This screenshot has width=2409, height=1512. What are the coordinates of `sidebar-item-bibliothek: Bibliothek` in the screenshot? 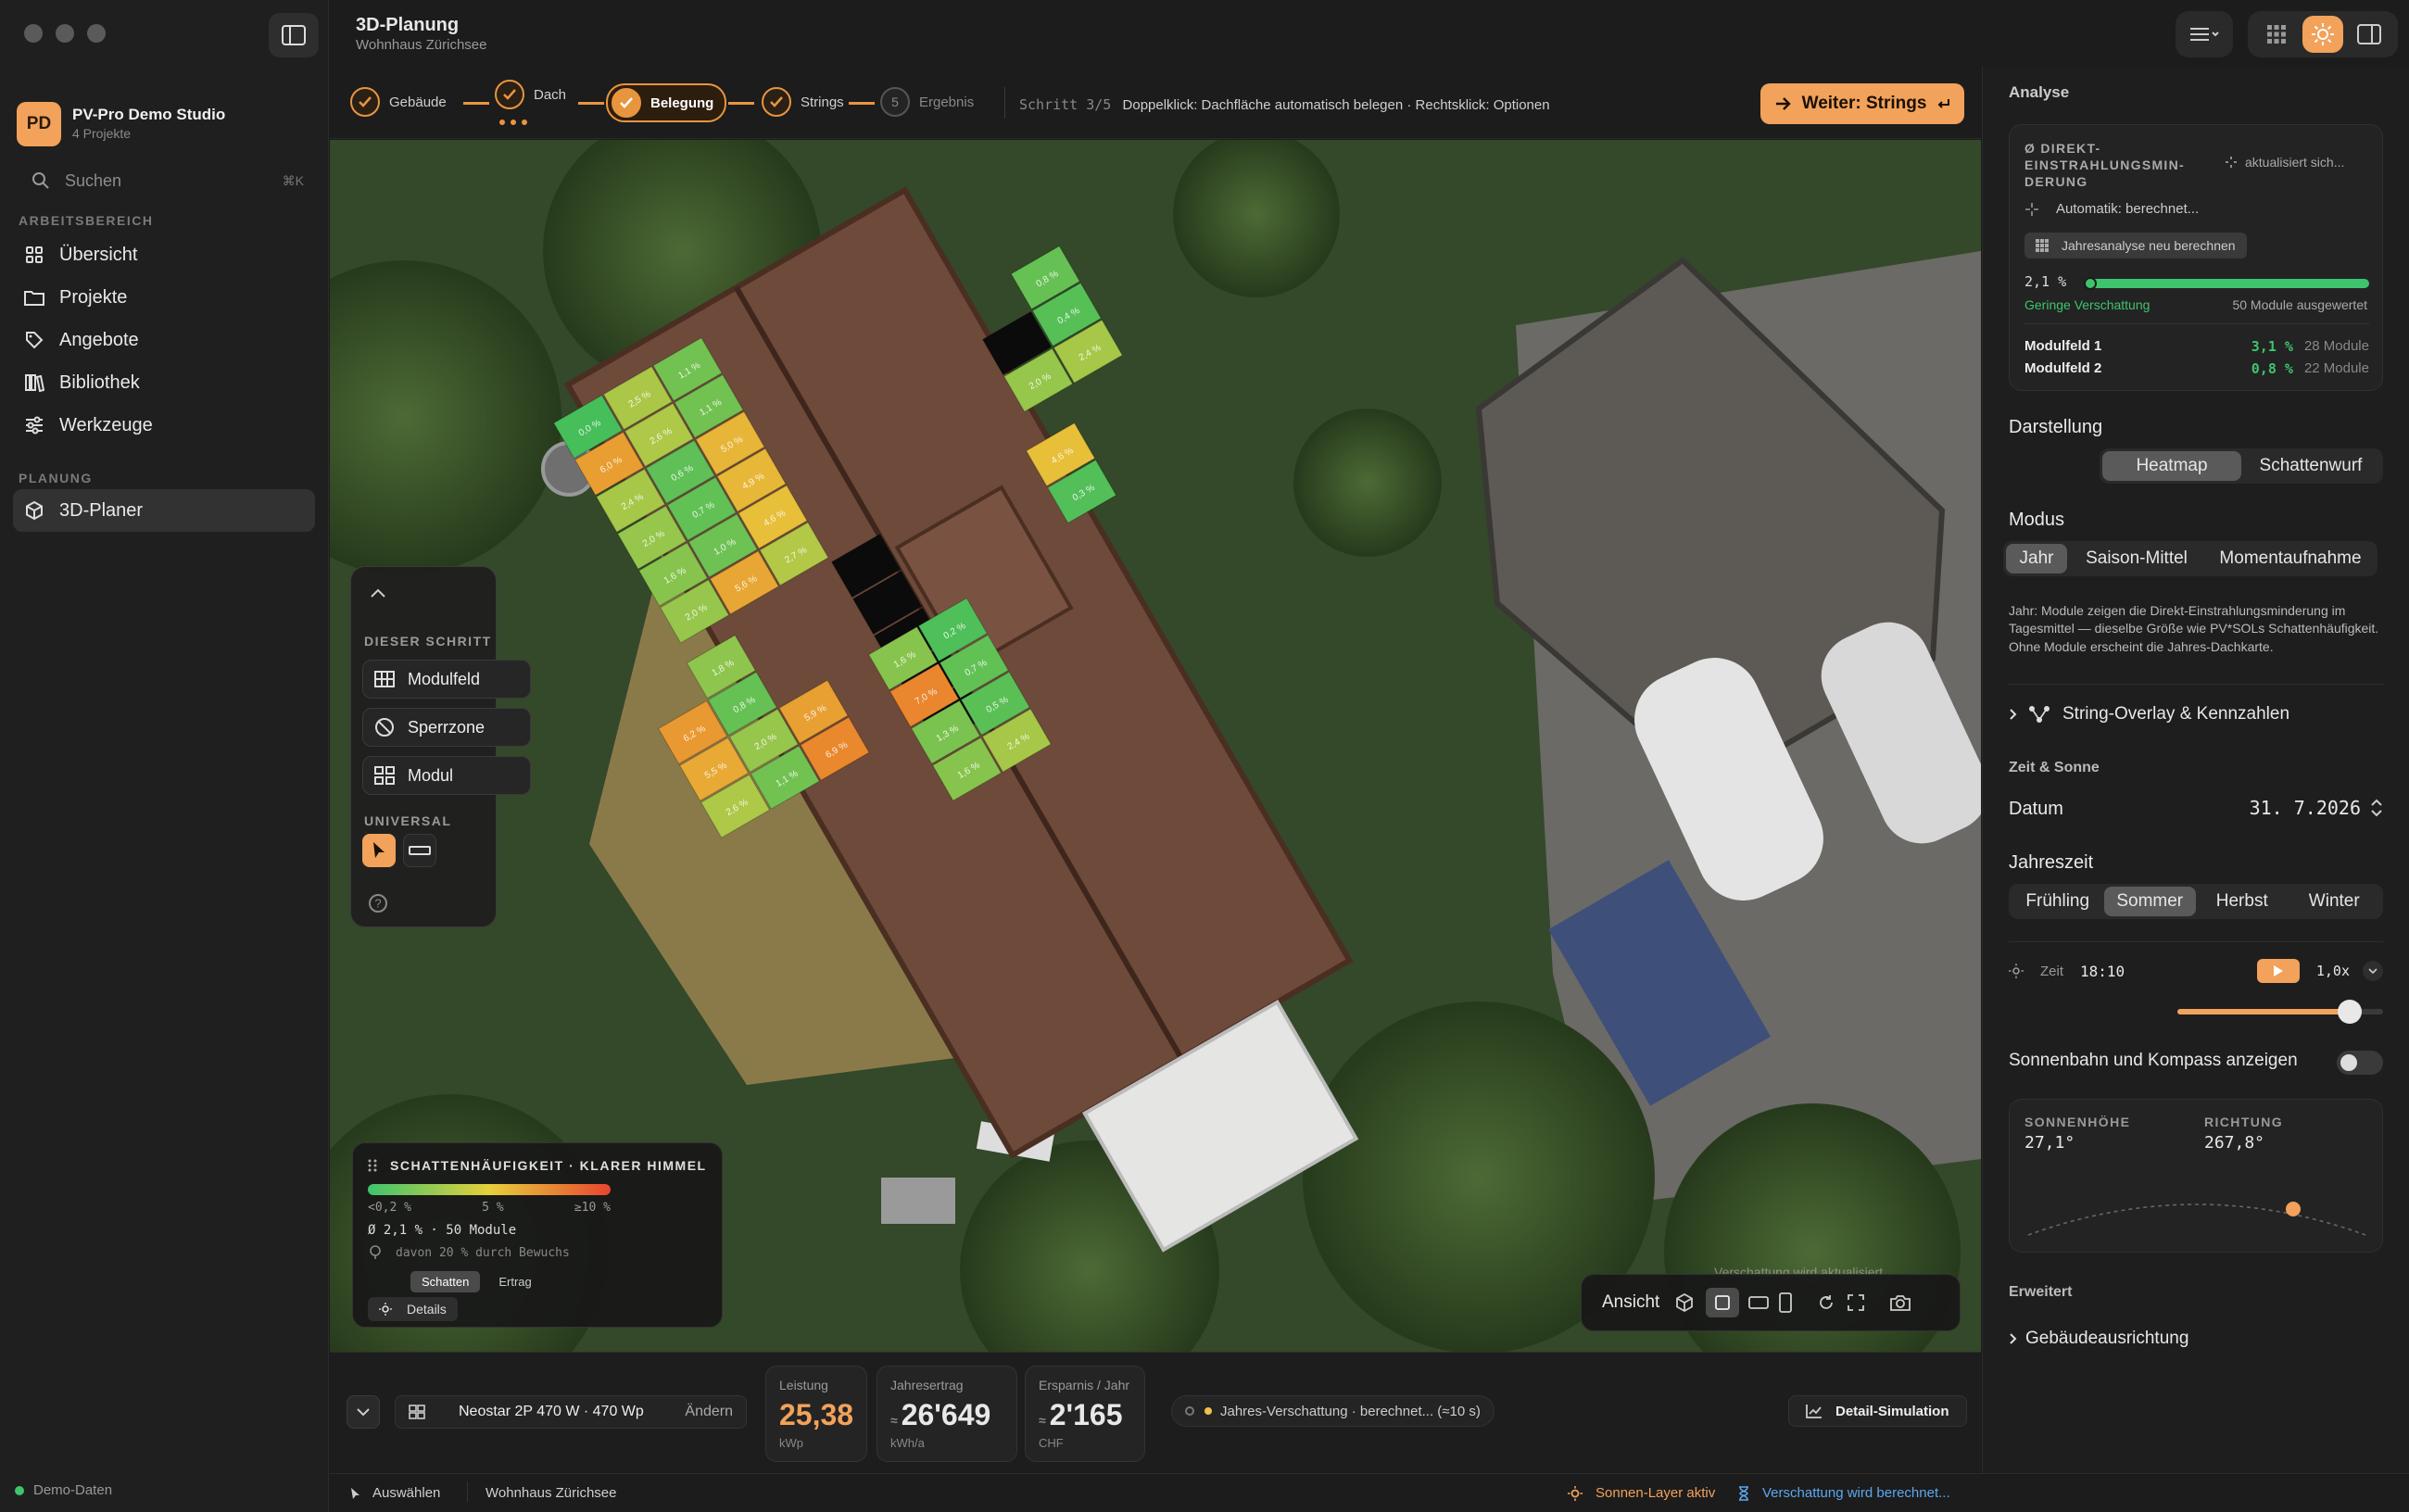 It's located at (164, 382).